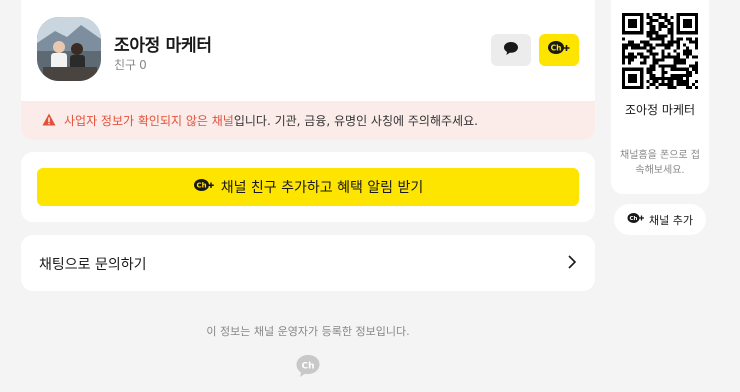  What do you see at coordinates (308, 331) in the screenshot?
I see `footer-notice: 이 정보는 채널 운영자가 등록한 정보입니다.` at bounding box center [308, 331].